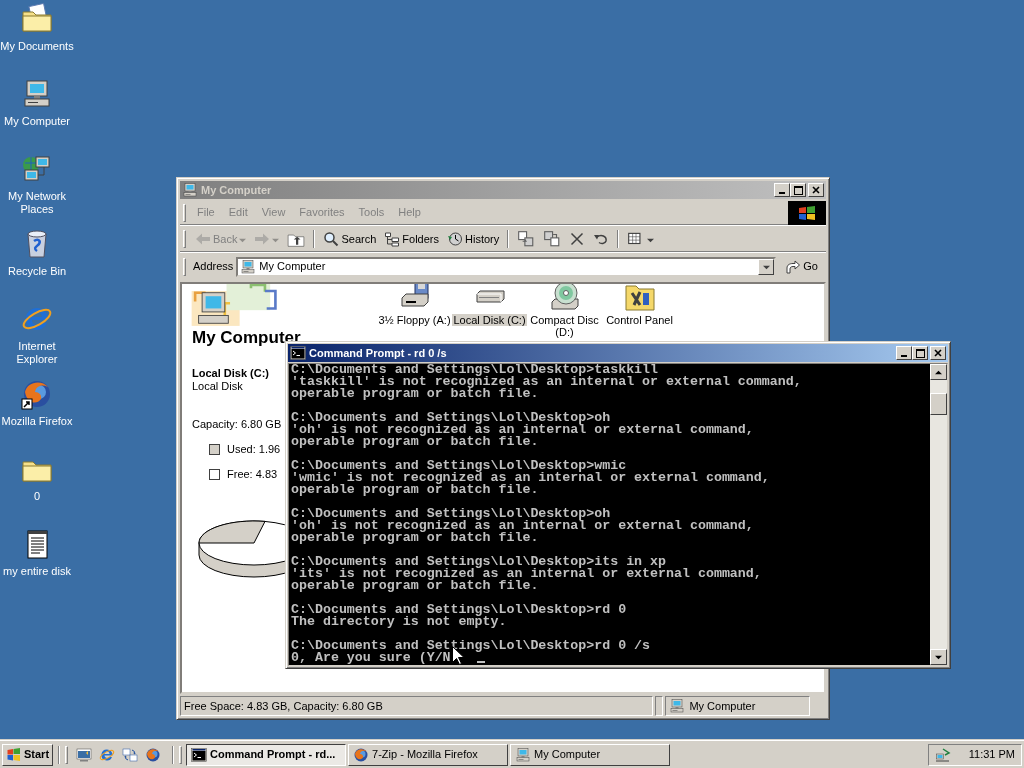 This screenshot has width=1024, height=768. Describe the element at coordinates (37, 271) in the screenshot. I see `desktop-icon-label: Recycle Bin` at that location.